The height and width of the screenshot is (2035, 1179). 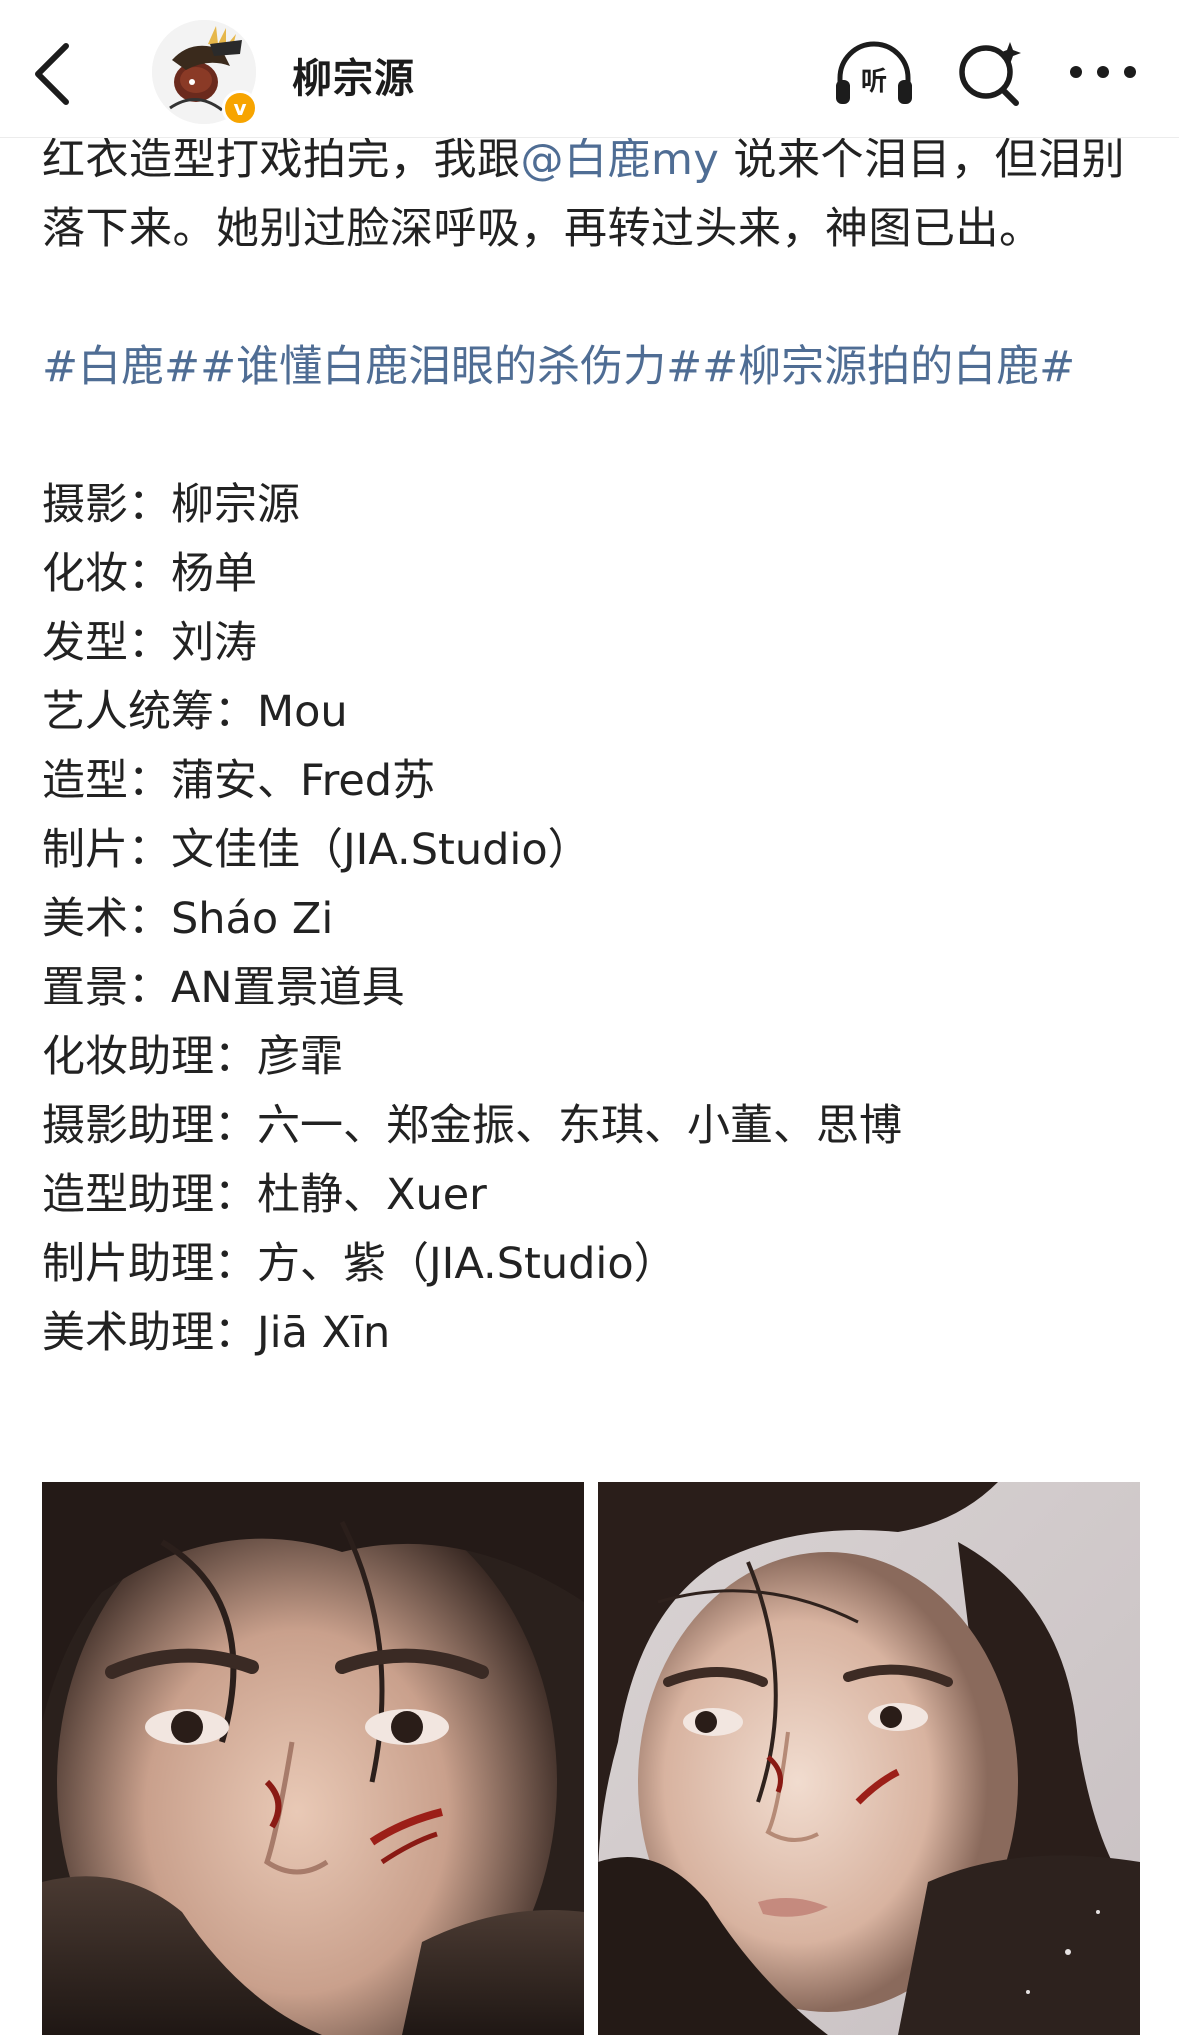 I want to click on search-icon, so click(x=990, y=74).